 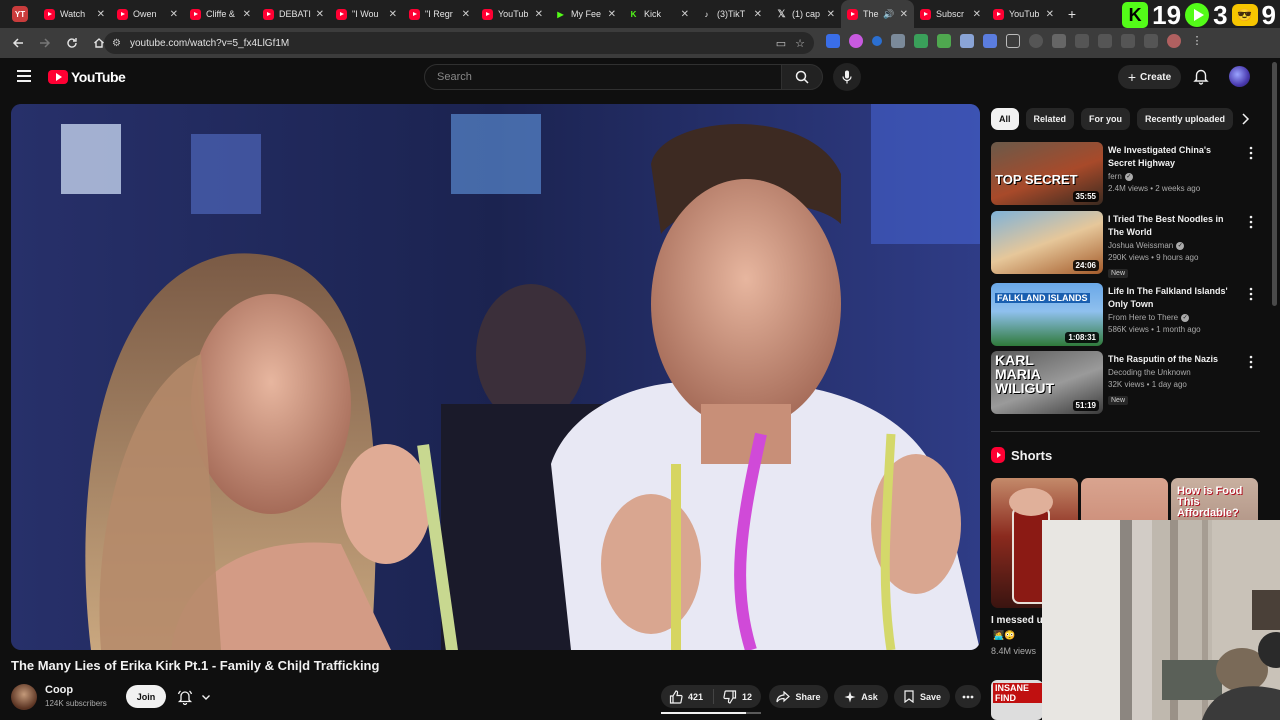 What do you see at coordinates (24, 76) in the screenshot?
I see `guide-menu-button` at bounding box center [24, 76].